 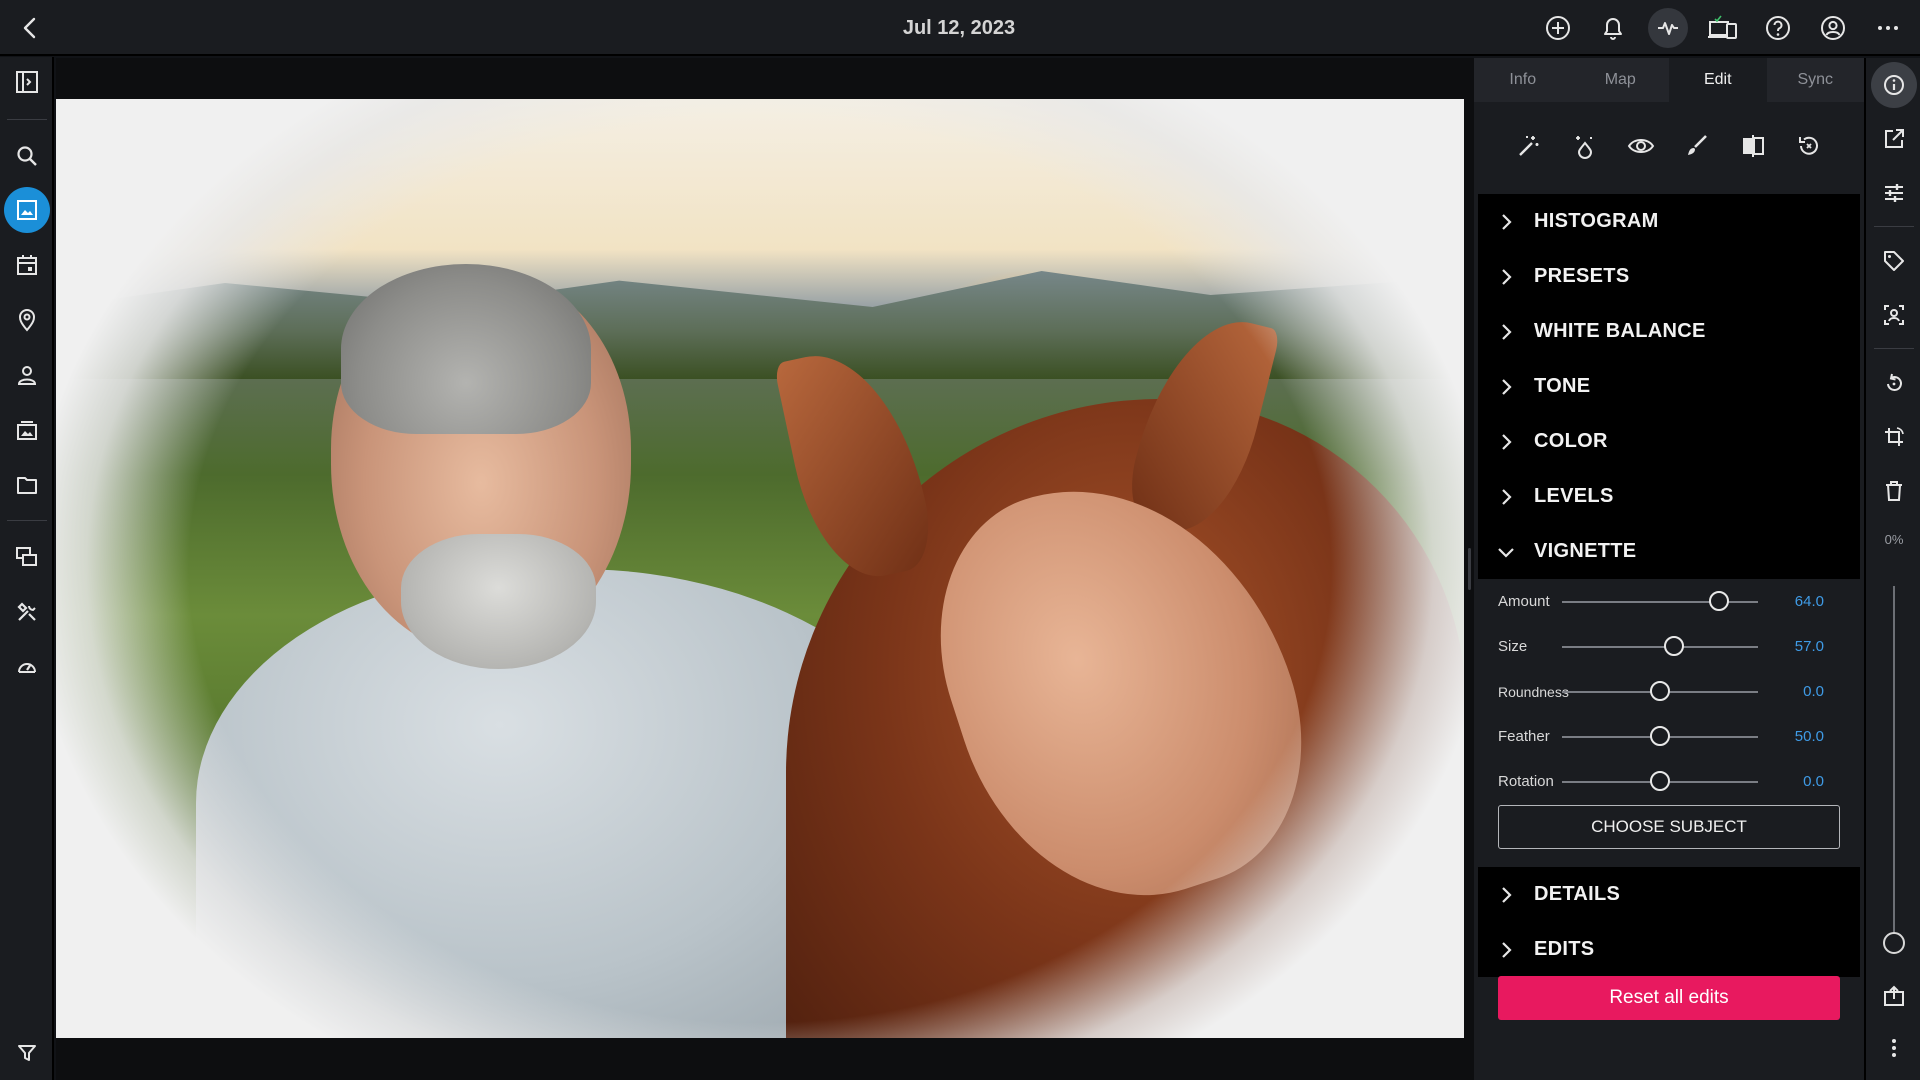 I want to click on section-label: COLOR, so click(x=1571, y=441).